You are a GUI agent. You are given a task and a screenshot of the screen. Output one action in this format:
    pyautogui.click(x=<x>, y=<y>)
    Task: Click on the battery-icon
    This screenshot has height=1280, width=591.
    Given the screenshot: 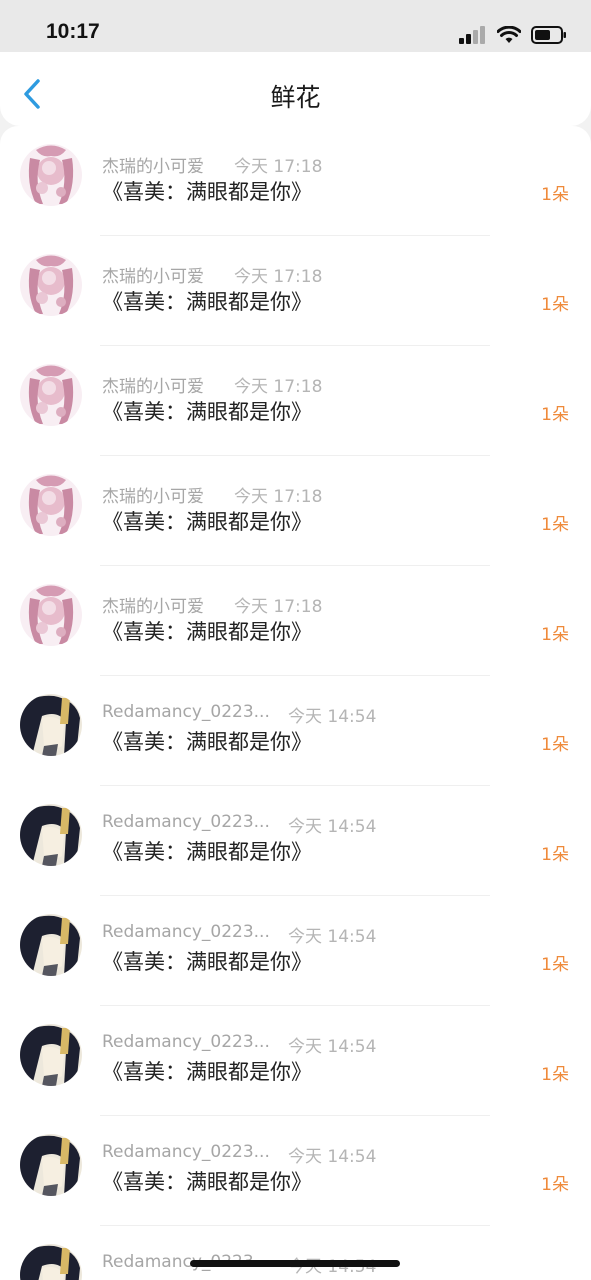 What is the action you would take?
    pyautogui.click(x=548, y=35)
    